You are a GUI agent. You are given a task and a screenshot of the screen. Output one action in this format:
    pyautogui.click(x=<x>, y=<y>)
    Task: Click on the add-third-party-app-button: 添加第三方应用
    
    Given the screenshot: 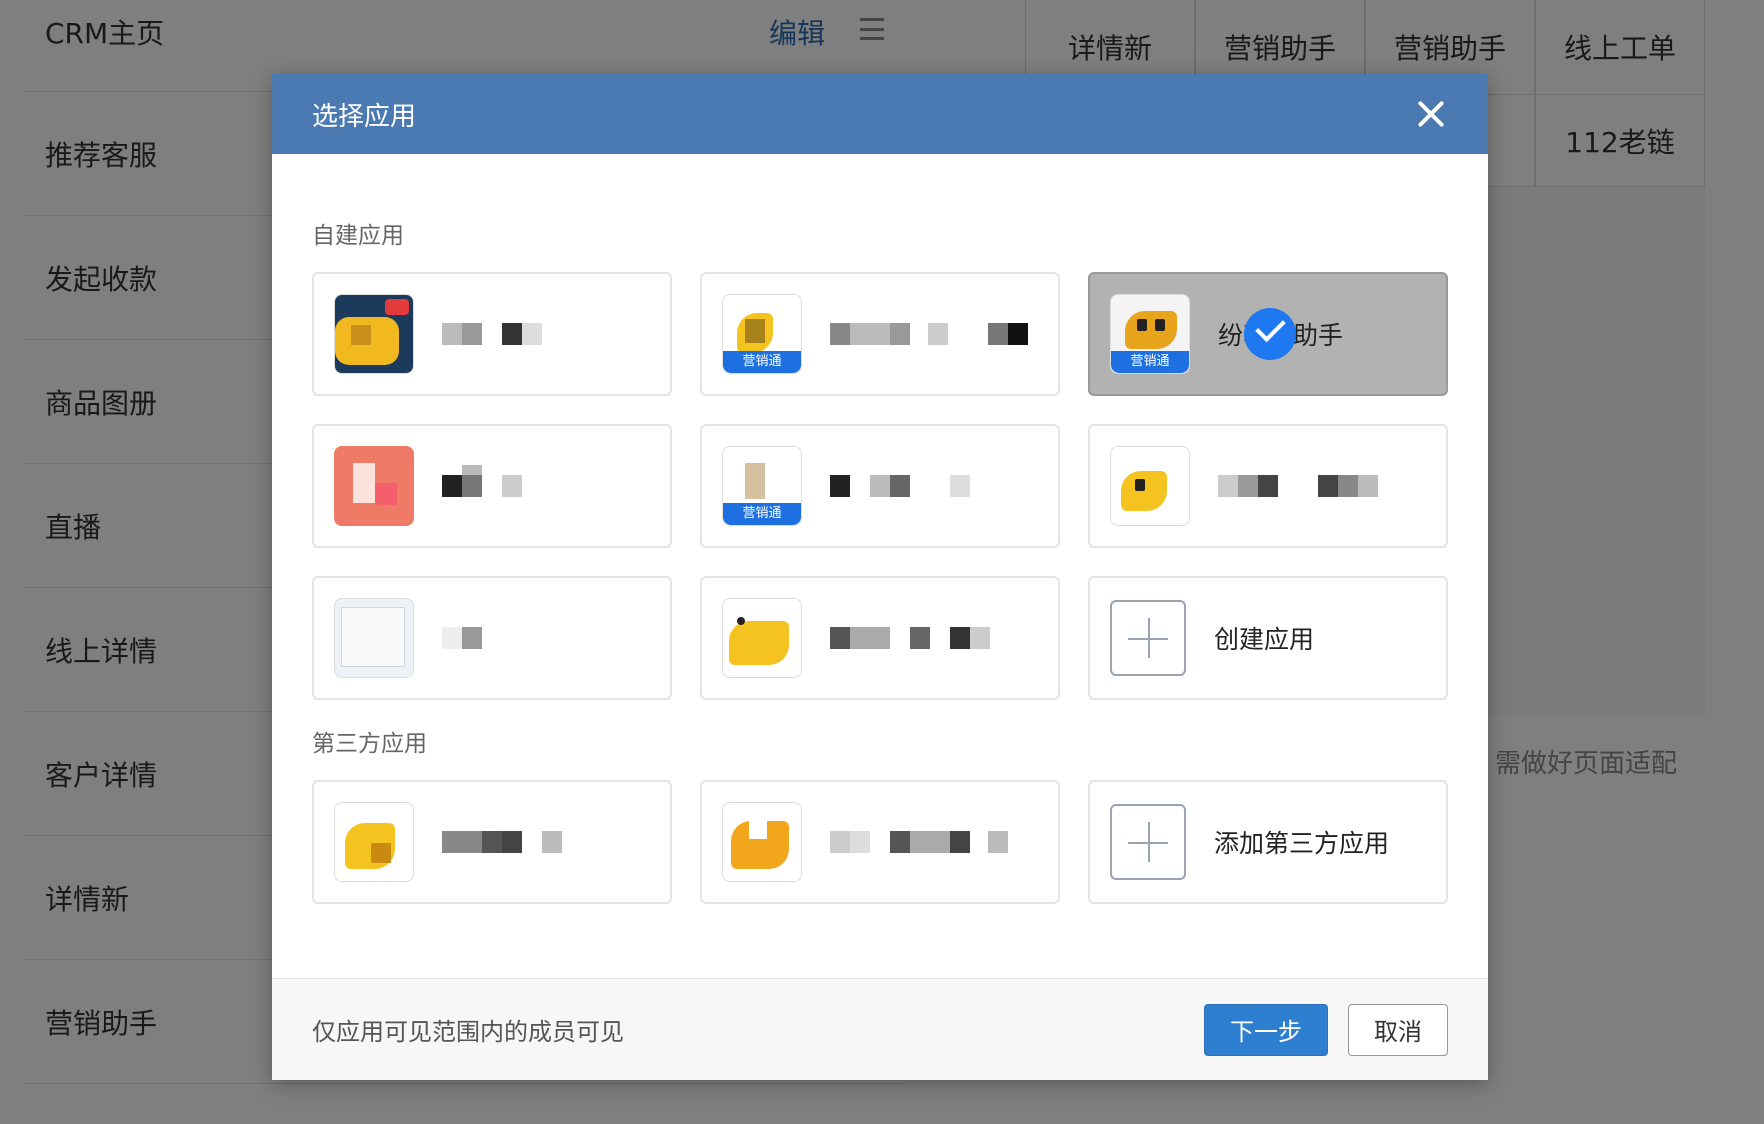 What is the action you would take?
    pyautogui.click(x=1268, y=842)
    